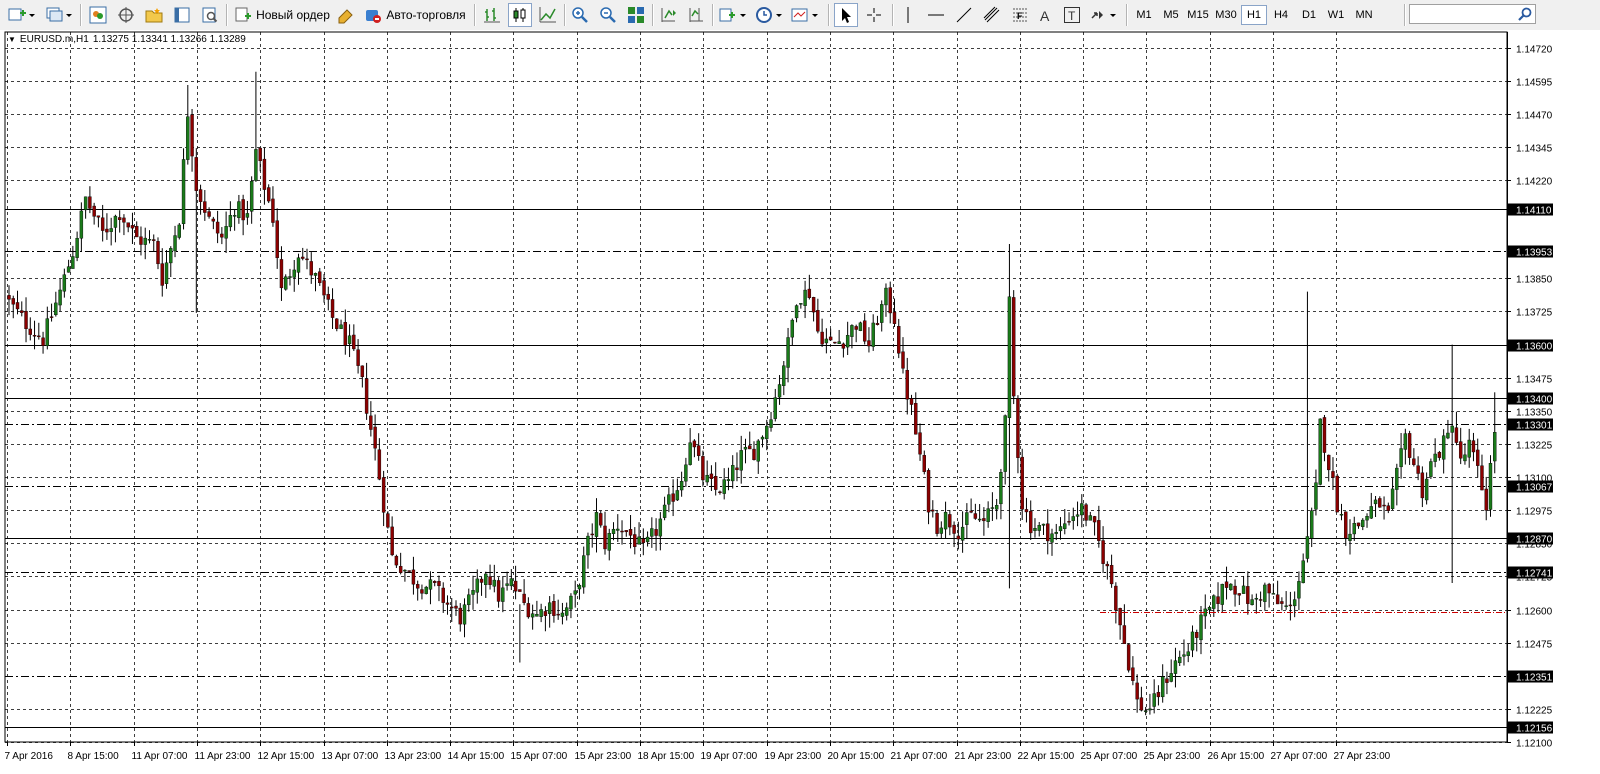 The image size is (1600, 774). Describe the element at coordinates (282, 15) in the screenshot. I see `new-order-button: Новый ордер` at that location.